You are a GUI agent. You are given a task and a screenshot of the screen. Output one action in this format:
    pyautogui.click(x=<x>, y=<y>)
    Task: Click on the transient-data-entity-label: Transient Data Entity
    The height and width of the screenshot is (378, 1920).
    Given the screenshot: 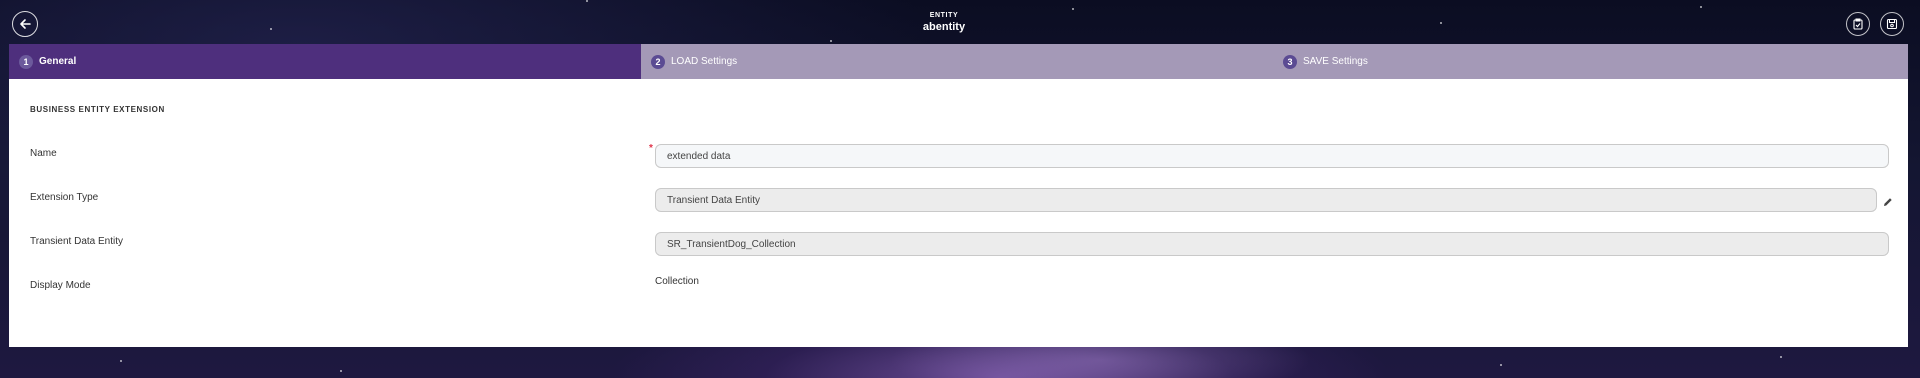 What is the action you would take?
    pyautogui.click(x=77, y=241)
    